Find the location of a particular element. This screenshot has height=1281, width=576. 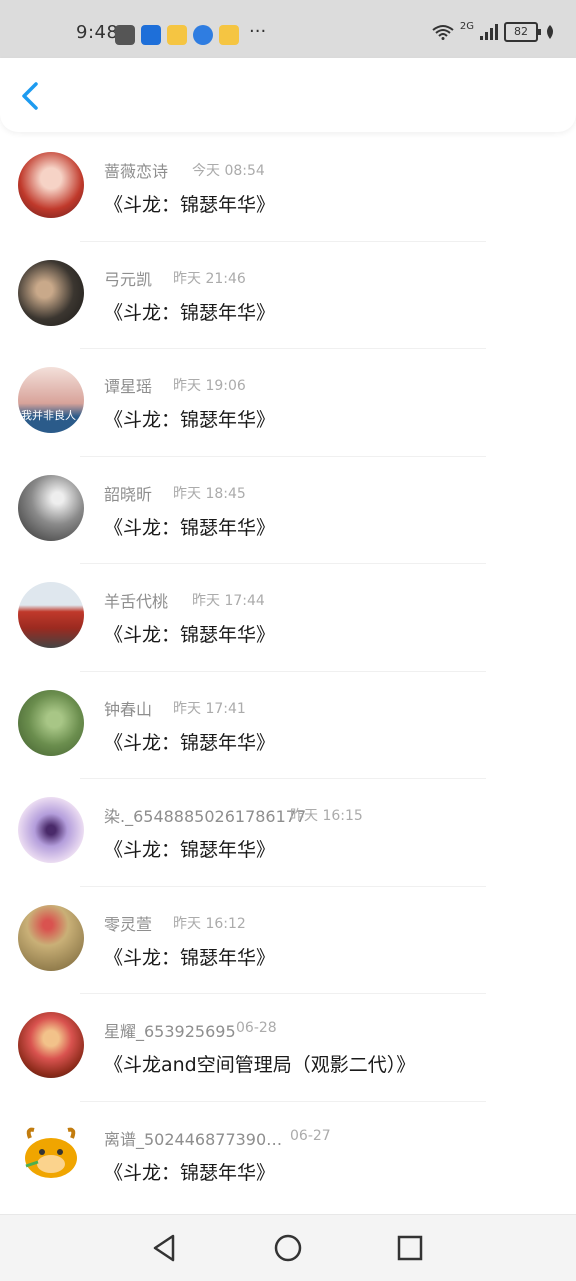

list-item: 弓元凯 昨天 21:46 《斗龙：锦瑟年华》 is located at coordinates (288, 295).